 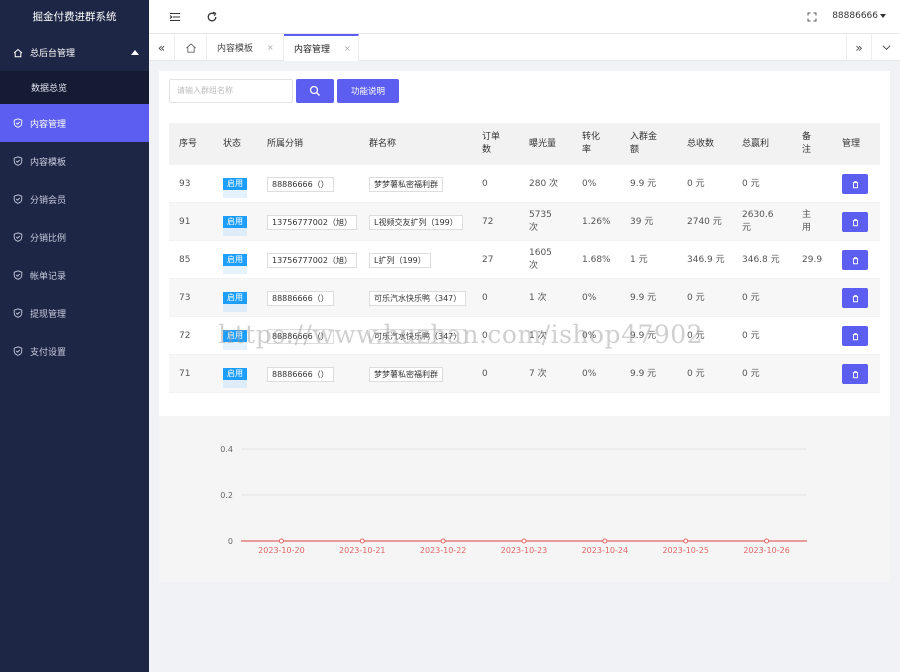 What do you see at coordinates (74, 313) in the screenshot?
I see `sidebar-item-withdraw: 提现管理` at bounding box center [74, 313].